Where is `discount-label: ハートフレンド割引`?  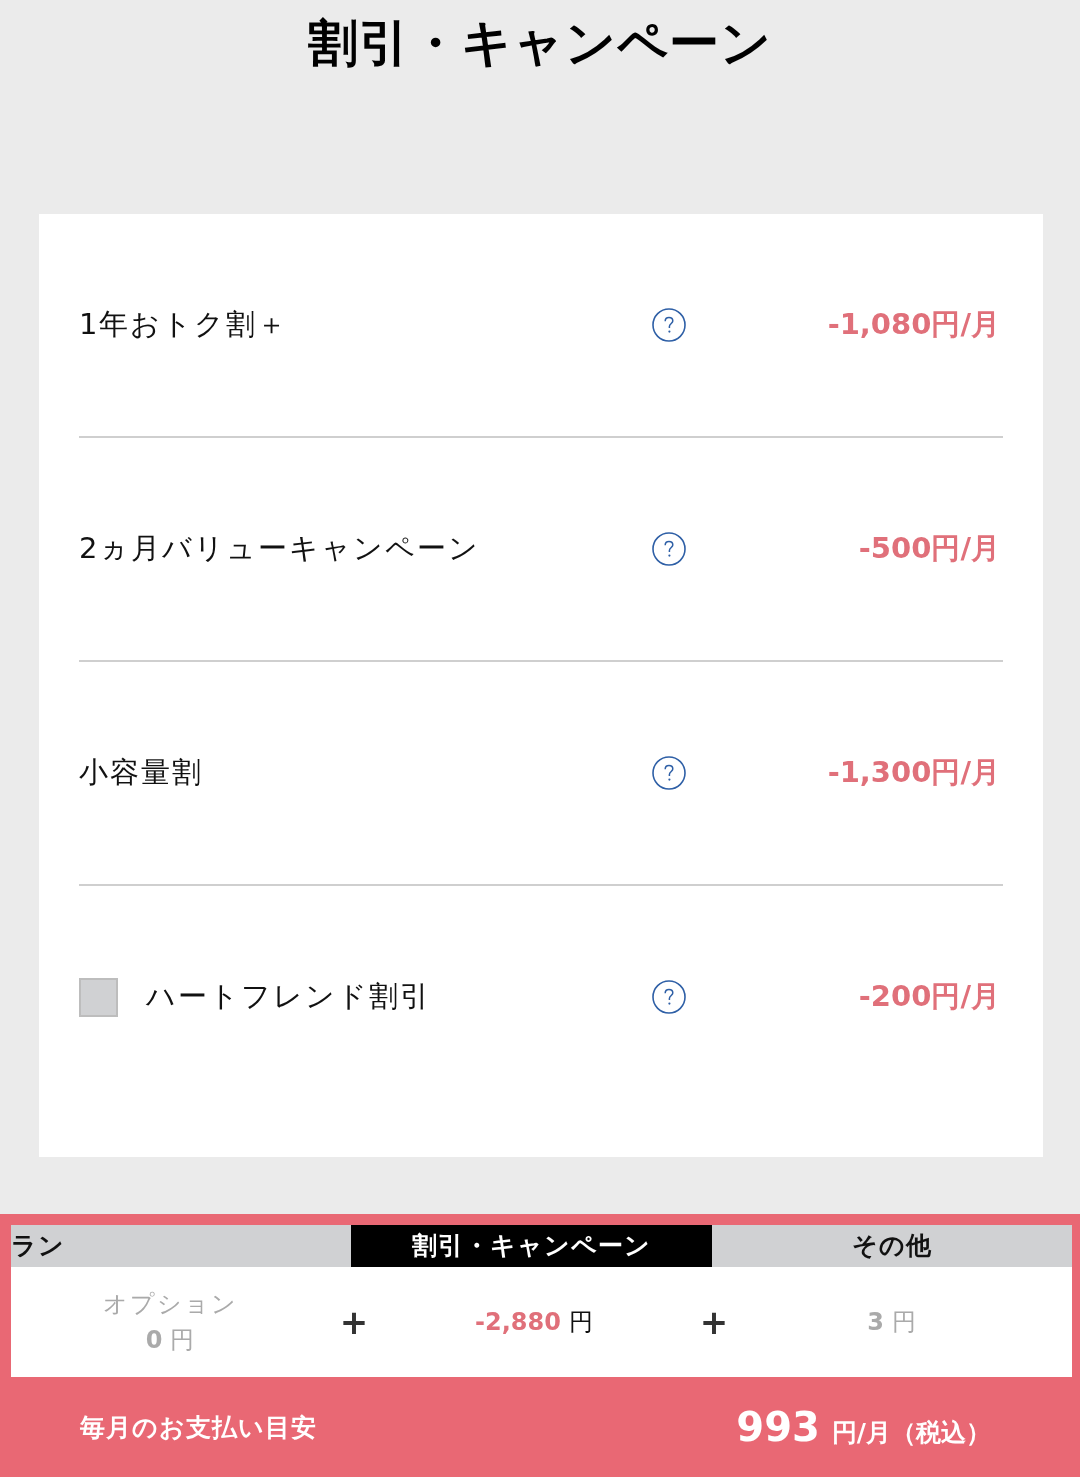
discount-label: ハートフレンド割引 is located at coordinates (288, 996).